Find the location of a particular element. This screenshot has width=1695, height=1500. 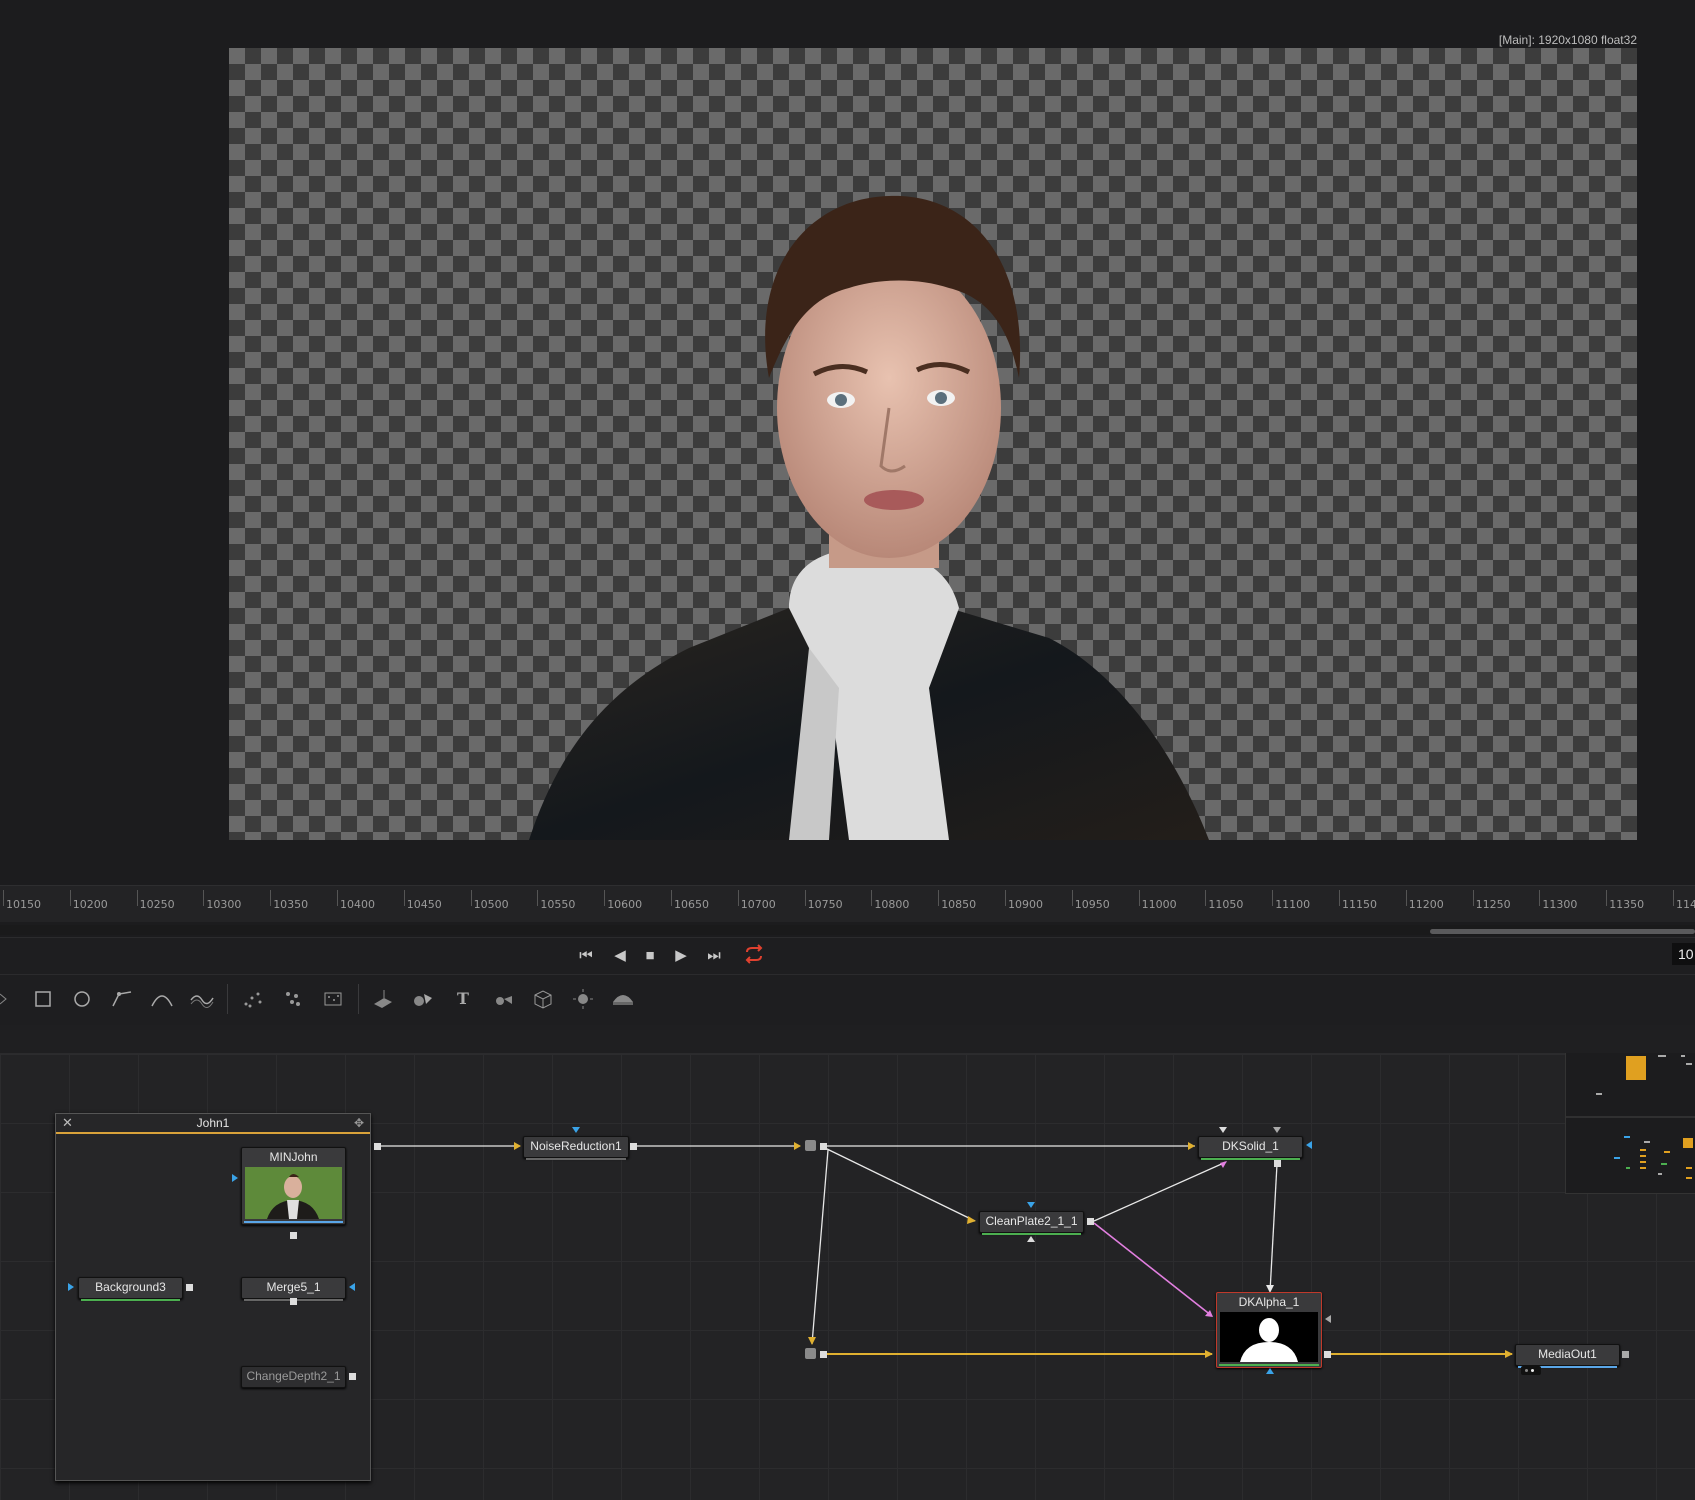

node-dksolid-label: DKSolid_1 is located at coordinates (1250, 1146).